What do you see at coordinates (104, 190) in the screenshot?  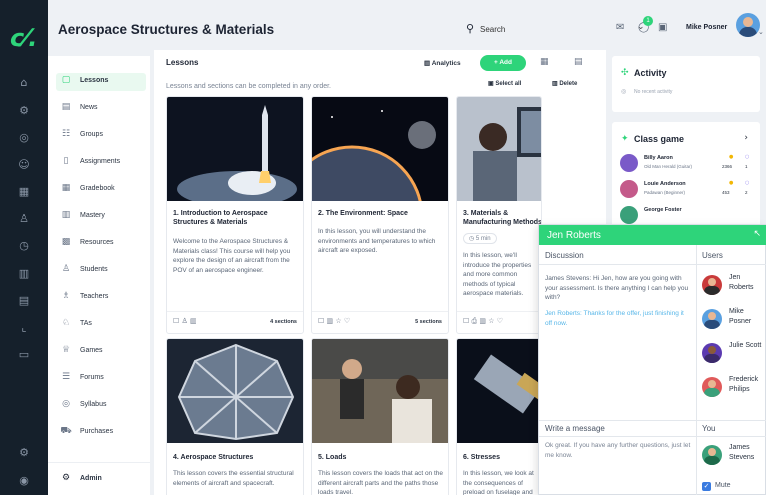 I see `sidebar-item-gradebook: ▦ Gradebook` at bounding box center [104, 190].